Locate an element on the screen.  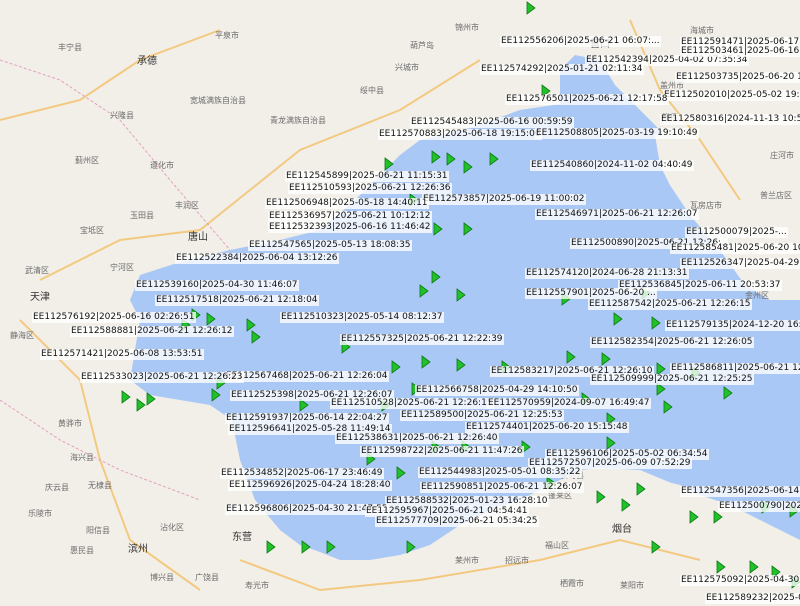
vessel-label: EE112574401|2025-06-20 15:15:48 is located at coordinates (547, 427).